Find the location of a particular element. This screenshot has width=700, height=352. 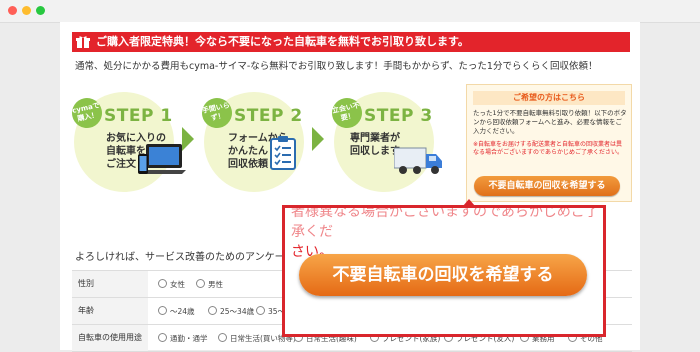

radio-option: 男性 is located at coordinates (209, 284).